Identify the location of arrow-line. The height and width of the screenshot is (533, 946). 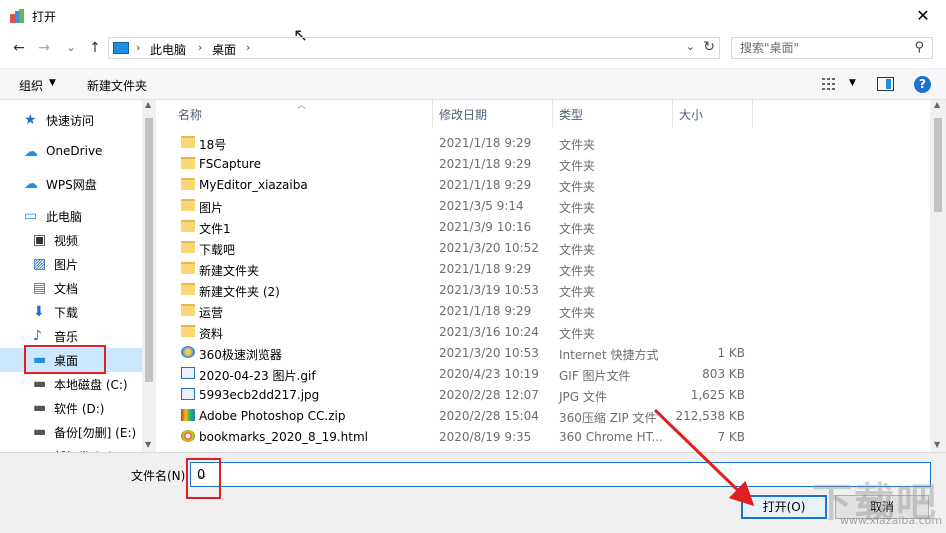
(704, 457).